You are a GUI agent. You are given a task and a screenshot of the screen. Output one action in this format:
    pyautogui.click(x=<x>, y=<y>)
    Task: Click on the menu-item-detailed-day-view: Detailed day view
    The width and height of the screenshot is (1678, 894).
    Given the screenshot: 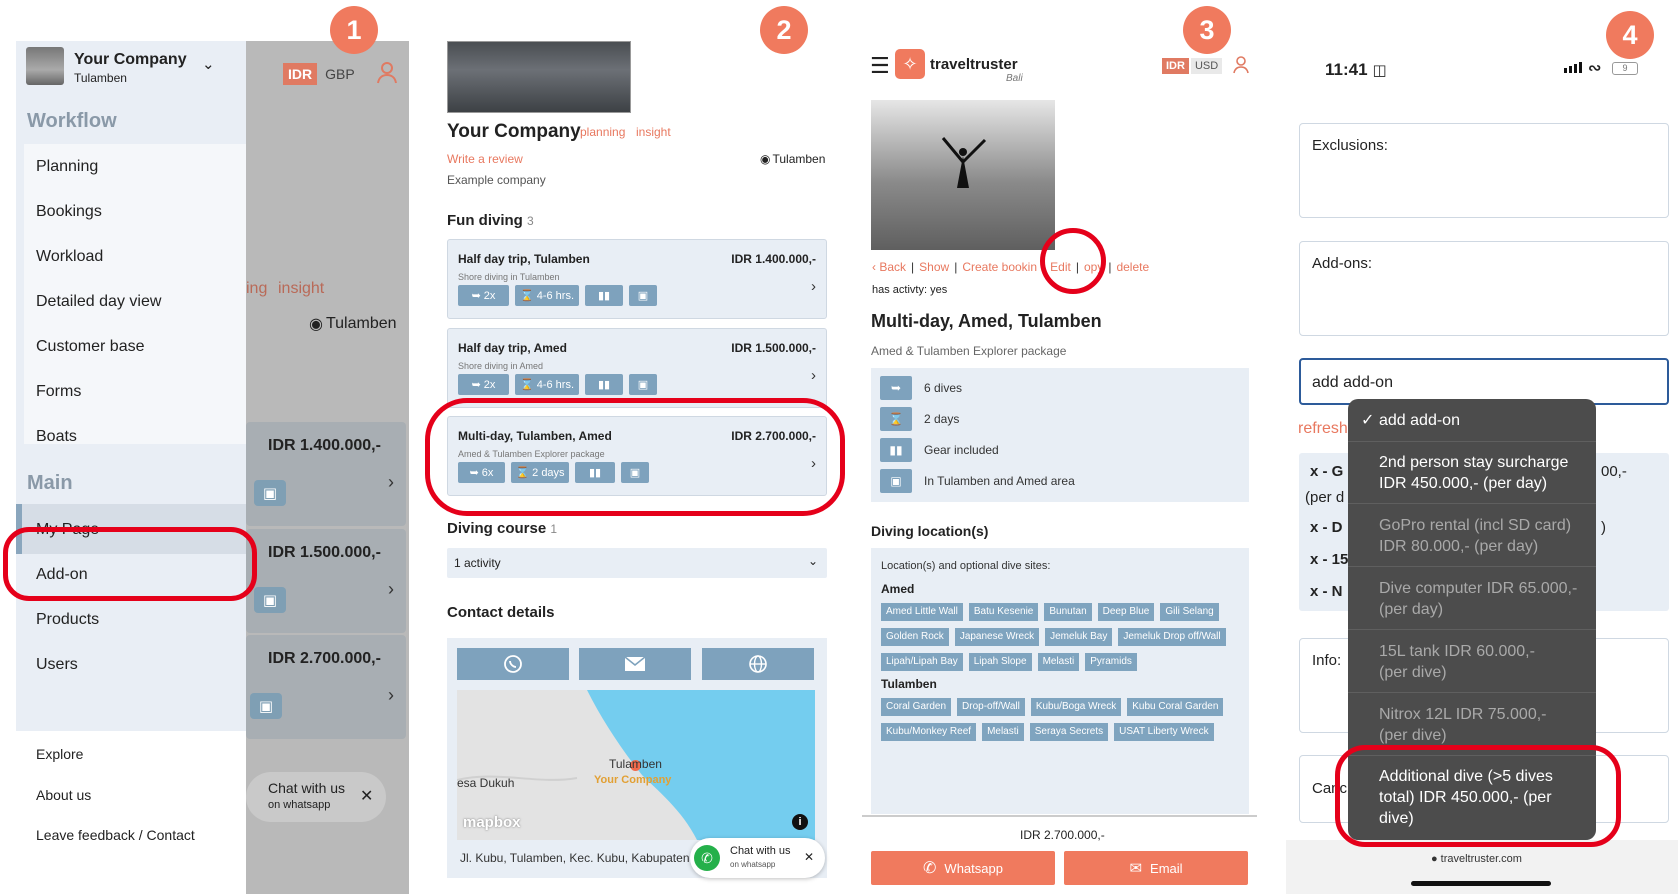 What is the action you would take?
    pyautogui.click(x=98, y=302)
    